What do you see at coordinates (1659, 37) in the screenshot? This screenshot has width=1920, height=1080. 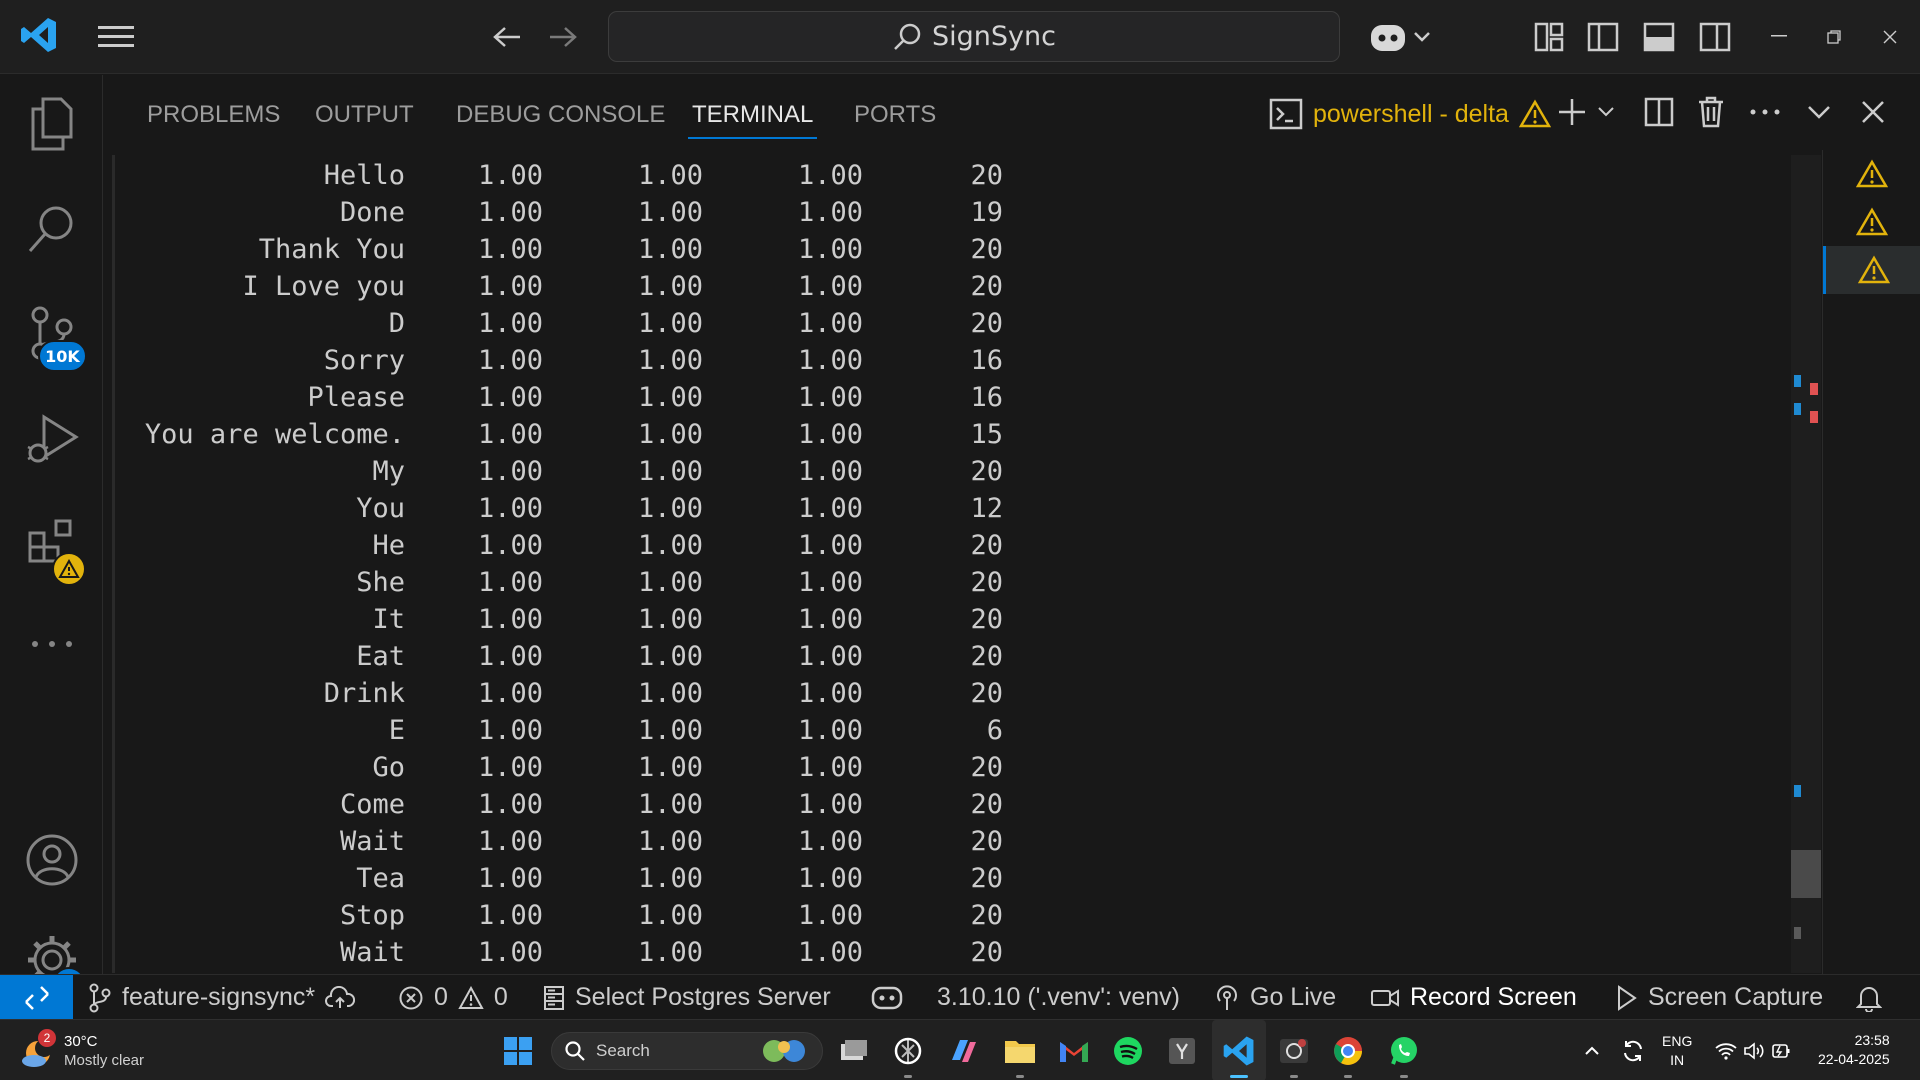 I see `toggle-panel-icon` at bounding box center [1659, 37].